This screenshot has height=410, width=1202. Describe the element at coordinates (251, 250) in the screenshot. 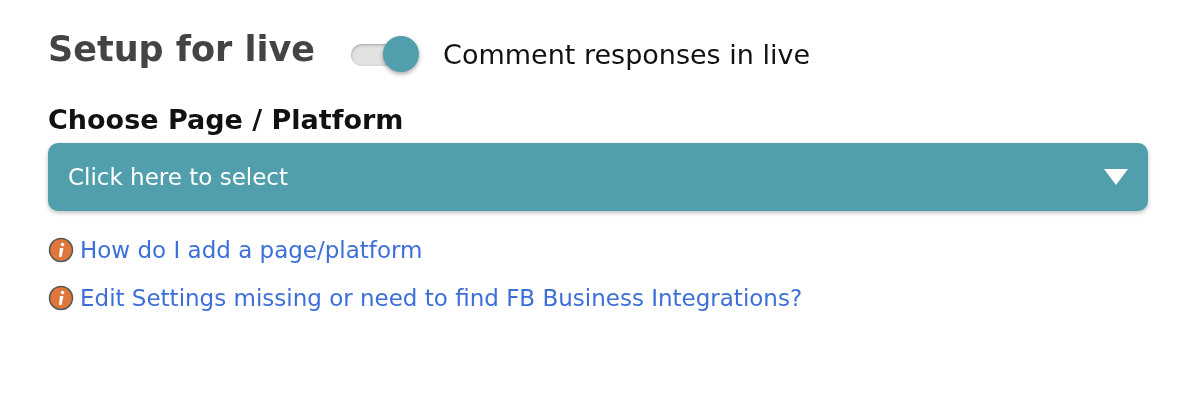

I see `help-link: How do I add a page/platform` at that location.